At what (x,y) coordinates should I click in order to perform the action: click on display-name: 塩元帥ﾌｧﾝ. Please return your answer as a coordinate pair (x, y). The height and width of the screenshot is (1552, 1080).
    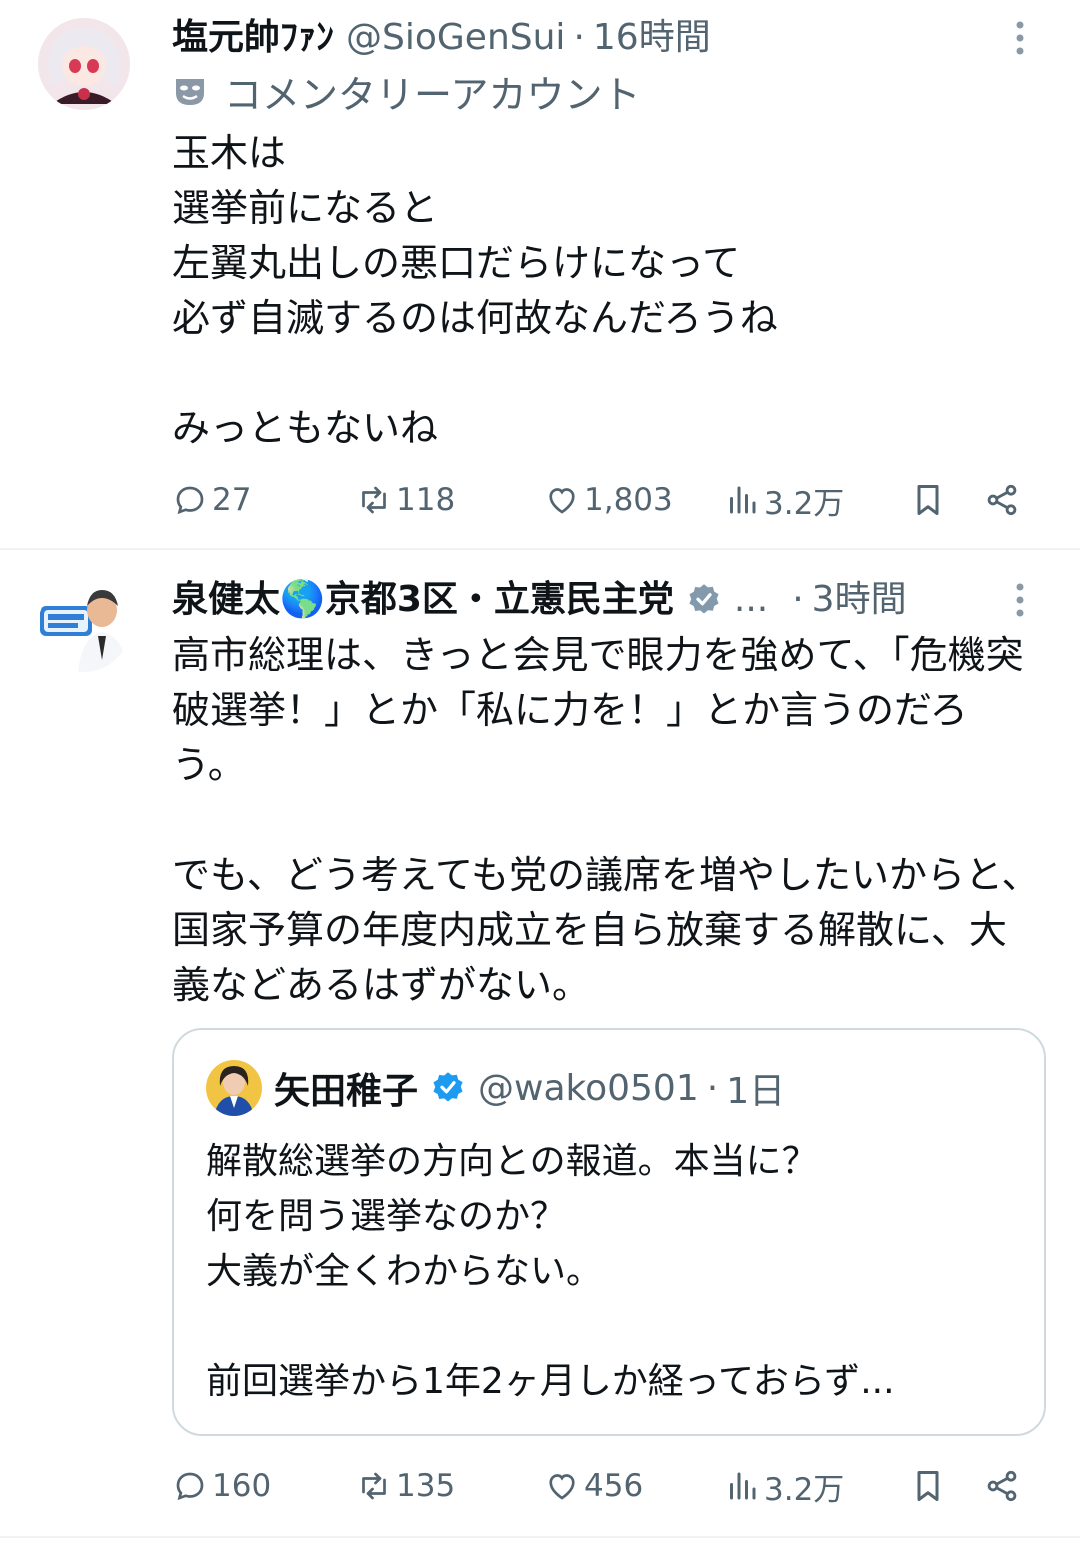
    Looking at the image, I should click on (253, 38).